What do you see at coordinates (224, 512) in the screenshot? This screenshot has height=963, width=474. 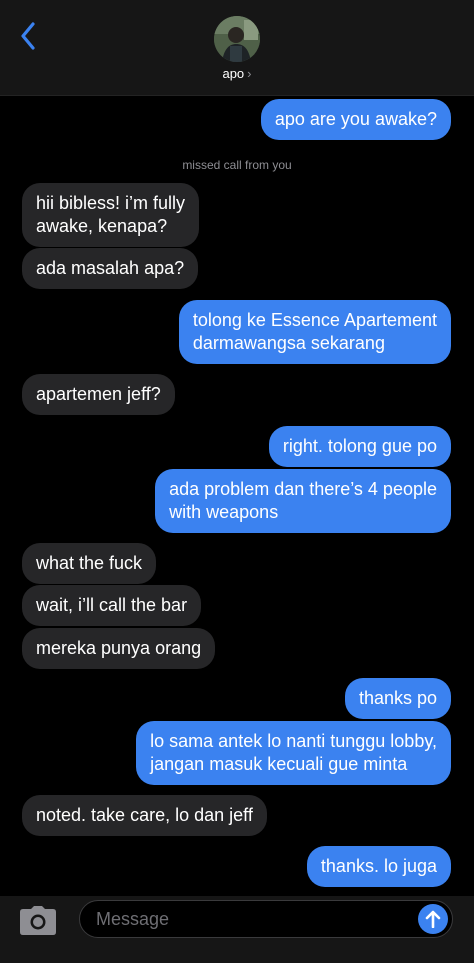 I see `message-text: with weapons` at bounding box center [224, 512].